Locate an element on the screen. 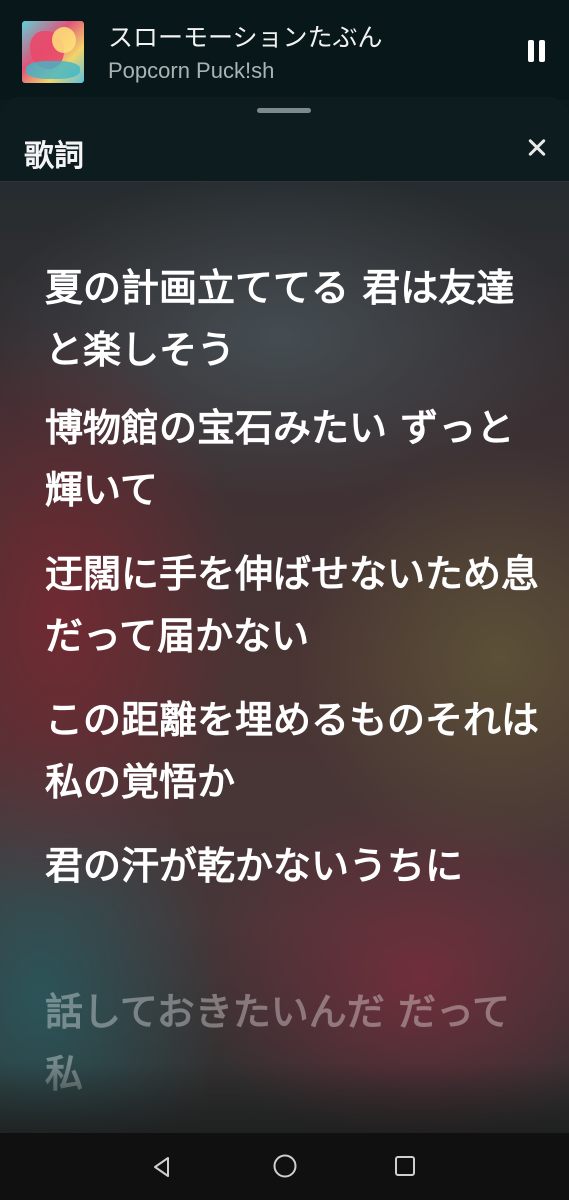 The height and width of the screenshot is (1200, 569). lyric-line: 博物館の宝石みたい ずっと輝いて is located at coordinates (295, 459).